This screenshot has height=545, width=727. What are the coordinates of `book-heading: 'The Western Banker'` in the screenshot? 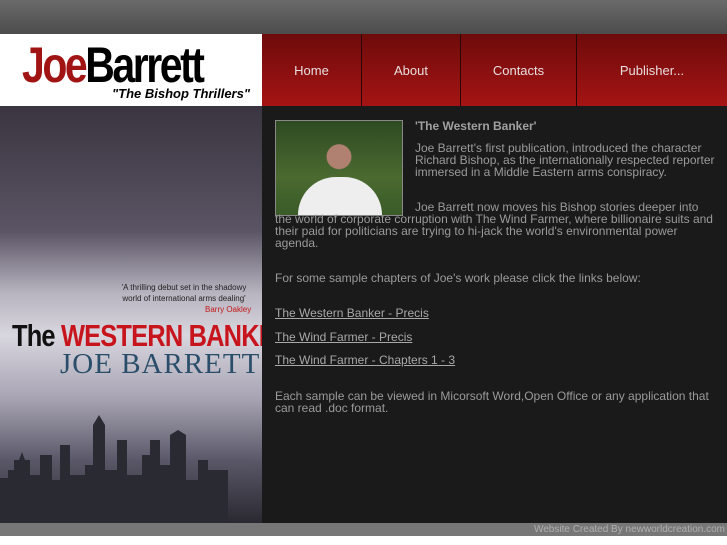 It's located at (476, 126).